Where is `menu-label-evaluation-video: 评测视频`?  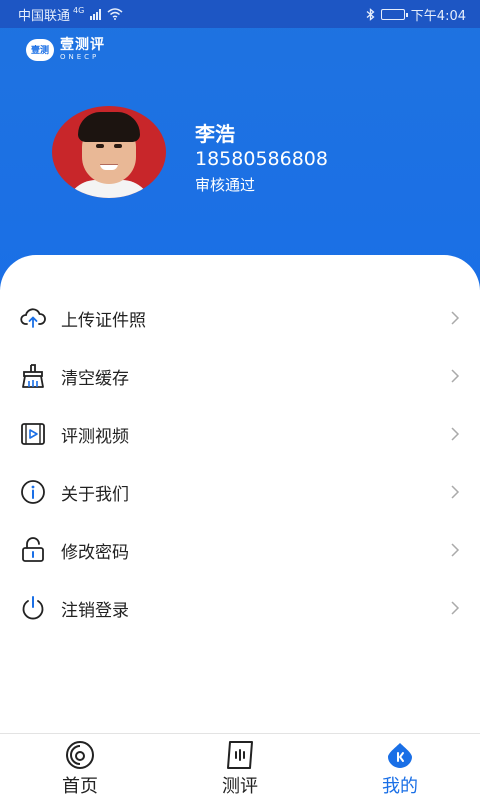 menu-label-evaluation-video: 评测视频 is located at coordinates (95, 436).